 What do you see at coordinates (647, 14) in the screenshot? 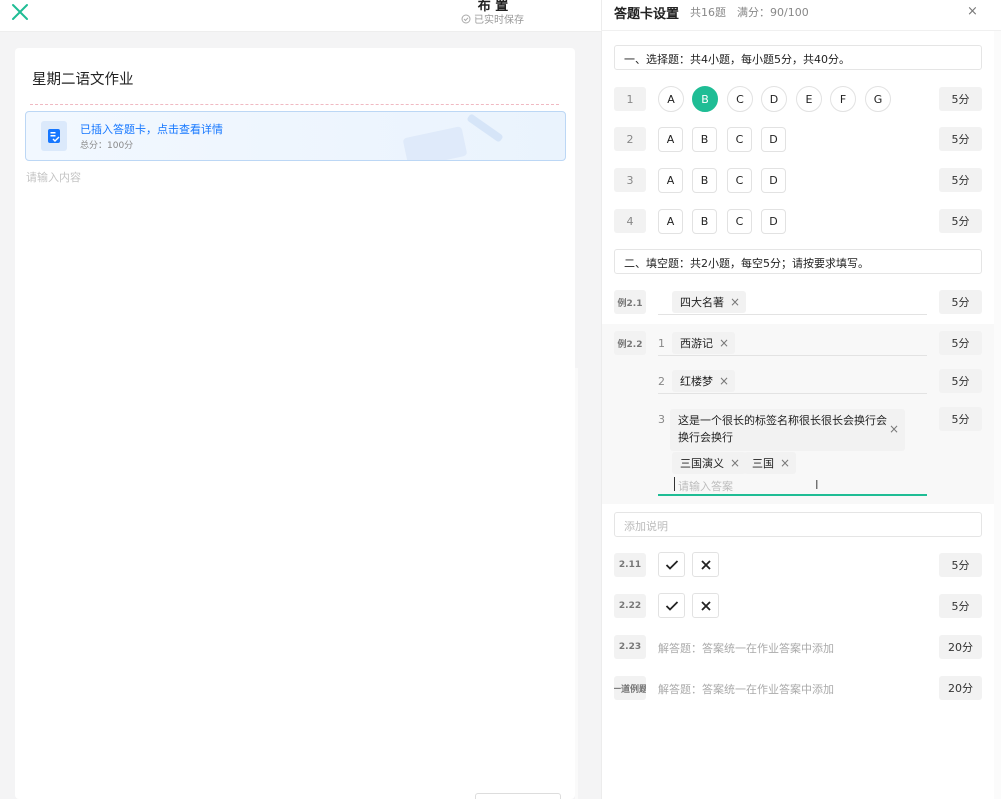
I see `panel-title: 答题卡设置` at bounding box center [647, 14].